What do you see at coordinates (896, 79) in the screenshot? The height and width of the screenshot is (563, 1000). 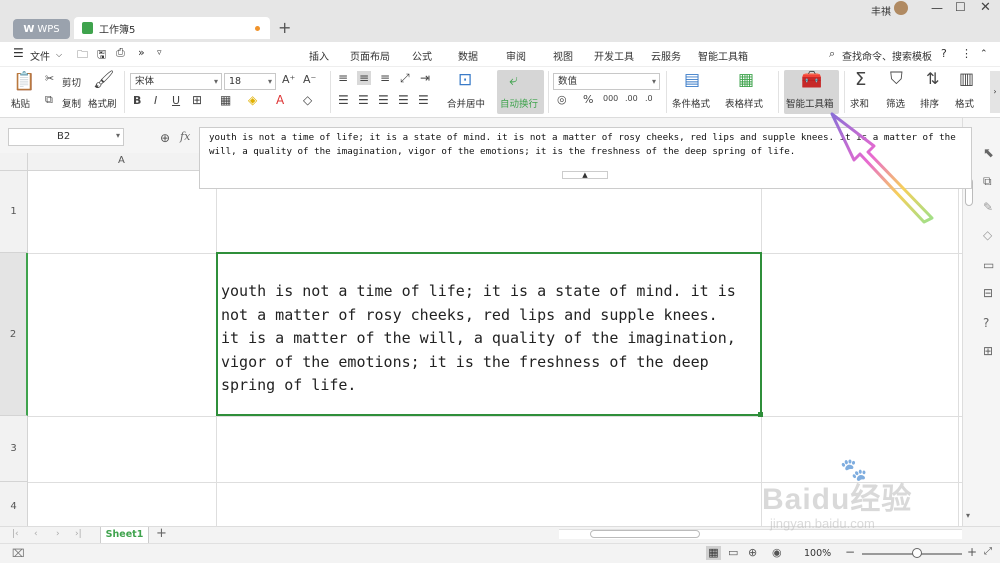 I see `filter-icon: ⛉` at bounding box center [896, 79].